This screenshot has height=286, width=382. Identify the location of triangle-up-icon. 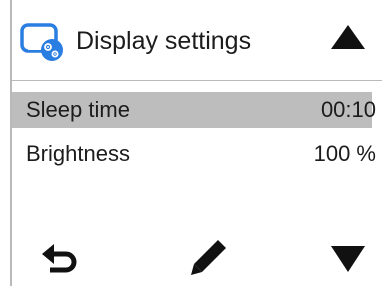
(348, 37).